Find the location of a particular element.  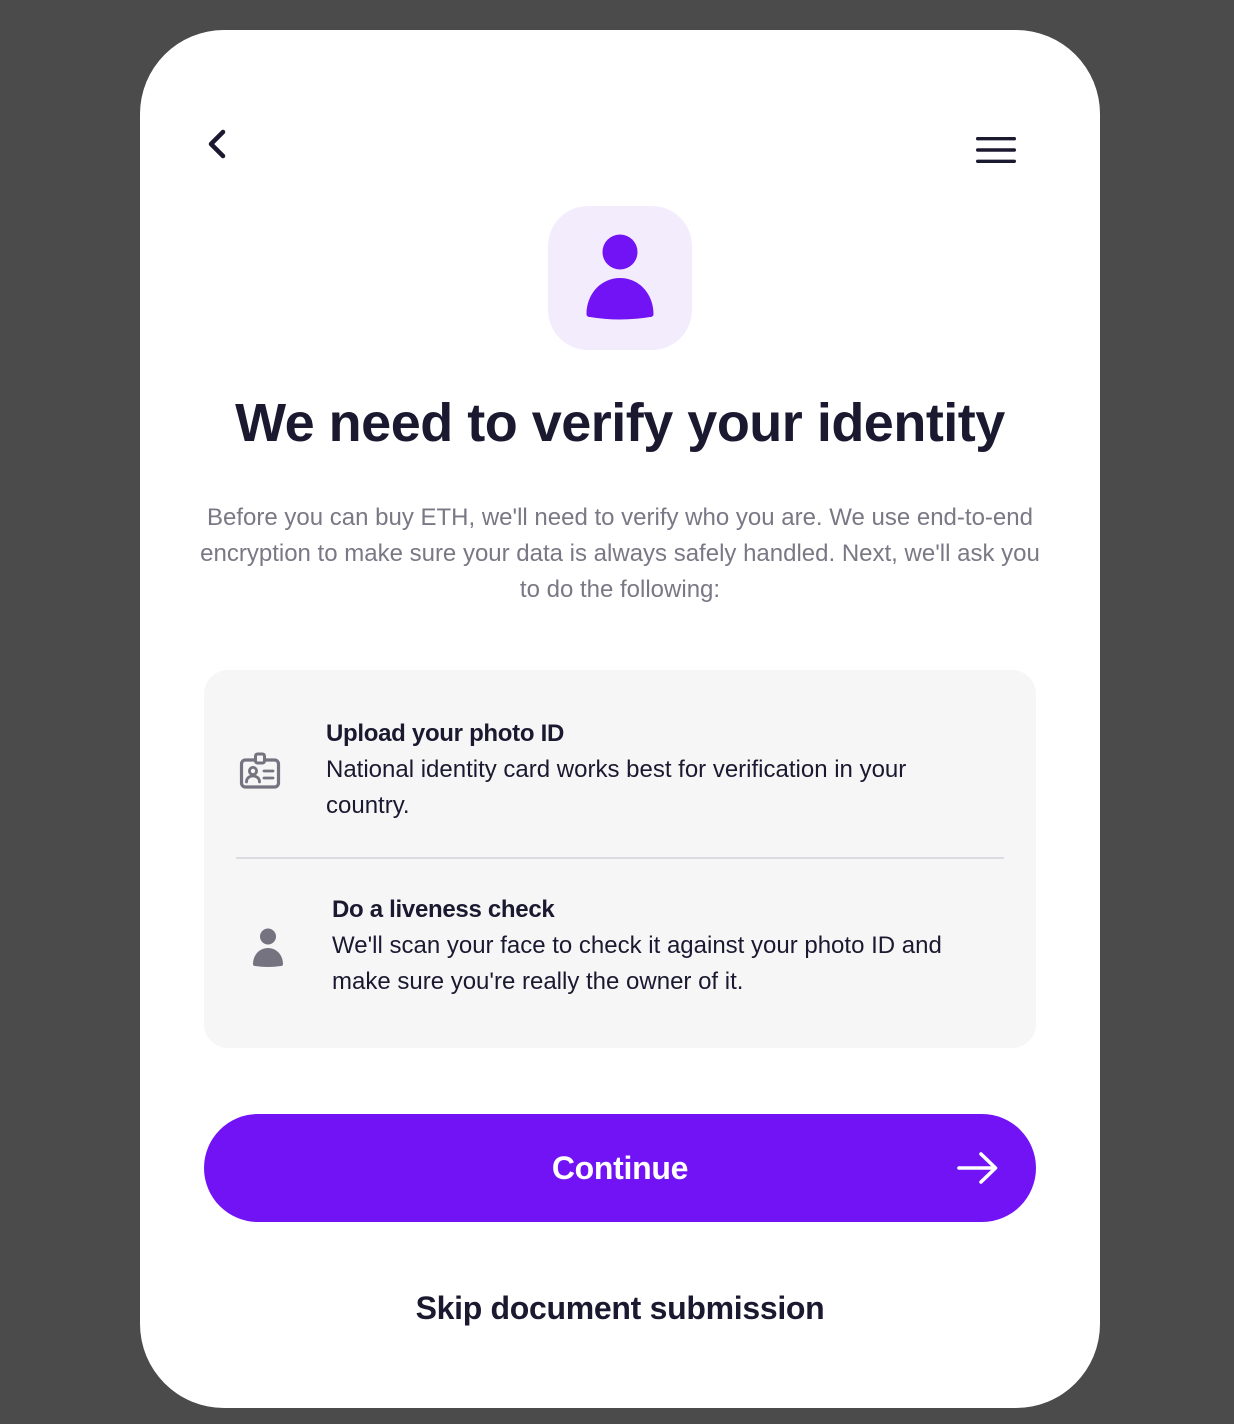

continue-button-label: Continue is located at coordinates (620, 1168).